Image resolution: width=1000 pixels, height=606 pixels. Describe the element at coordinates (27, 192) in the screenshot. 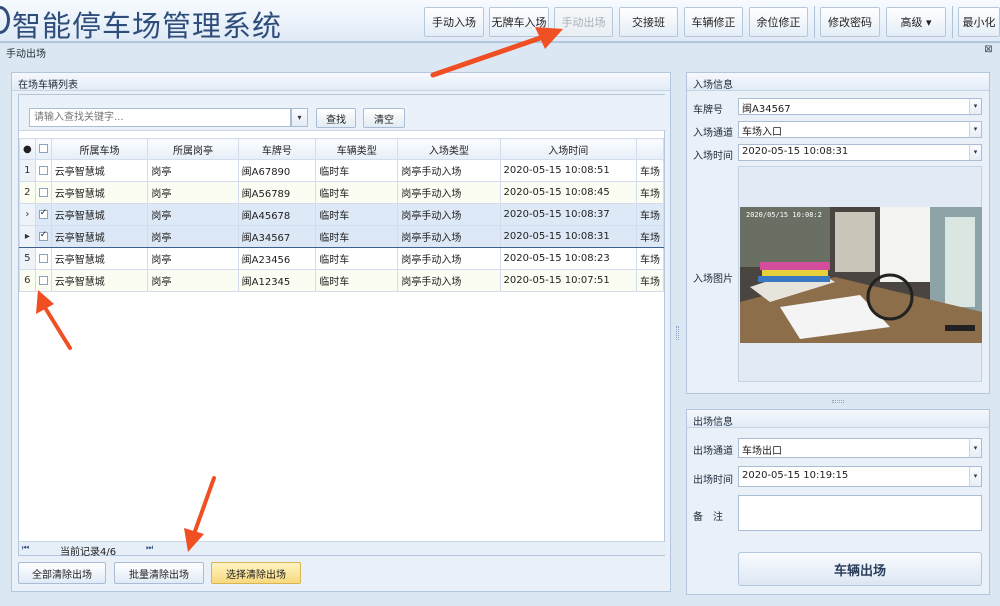

I see `row-index: 2` at that location.